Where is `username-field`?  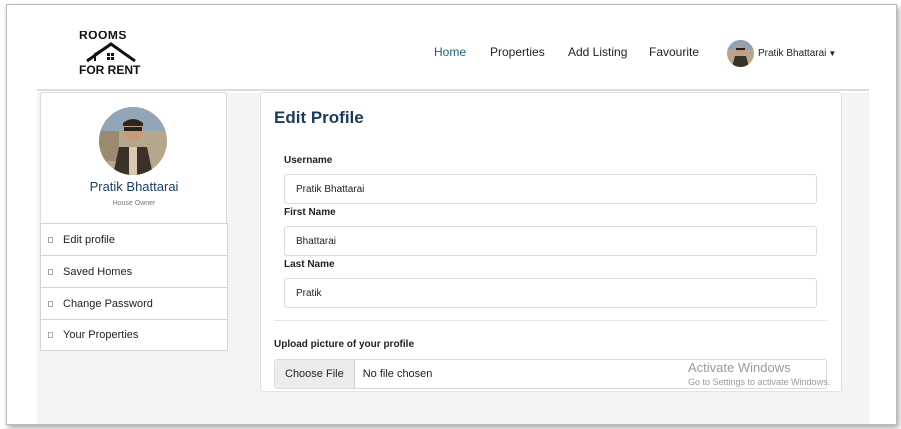 username-field is located at coordinates (550, 189).